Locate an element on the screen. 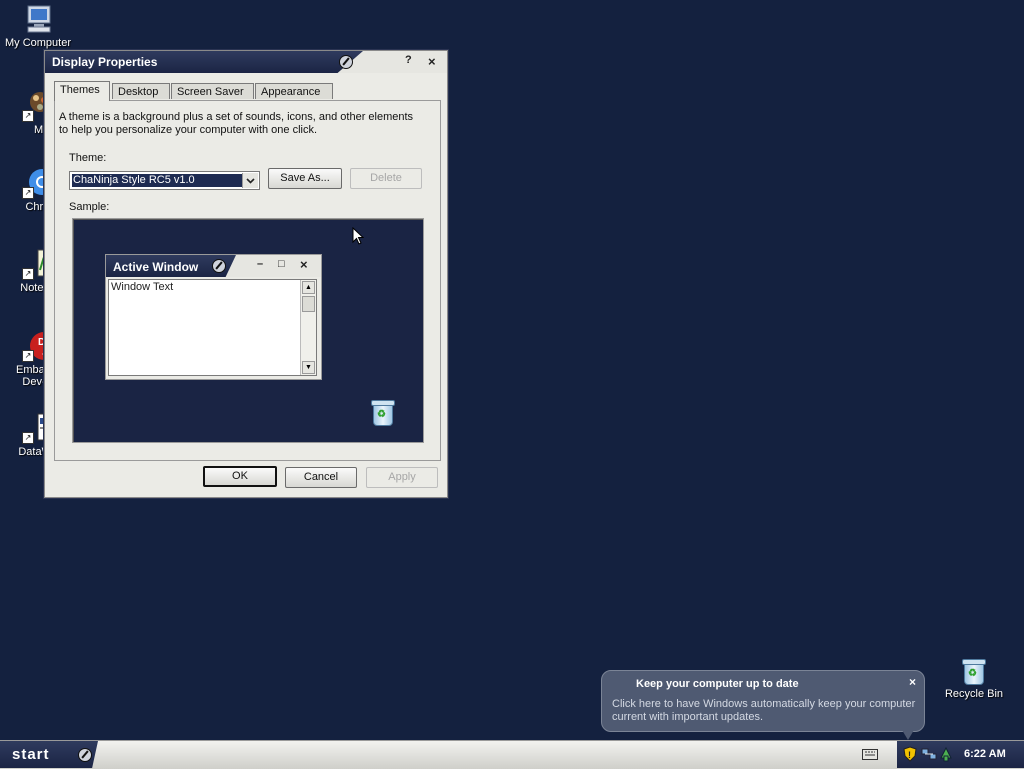  sample-window-text: Window Text is located at coordinates (142, 287).